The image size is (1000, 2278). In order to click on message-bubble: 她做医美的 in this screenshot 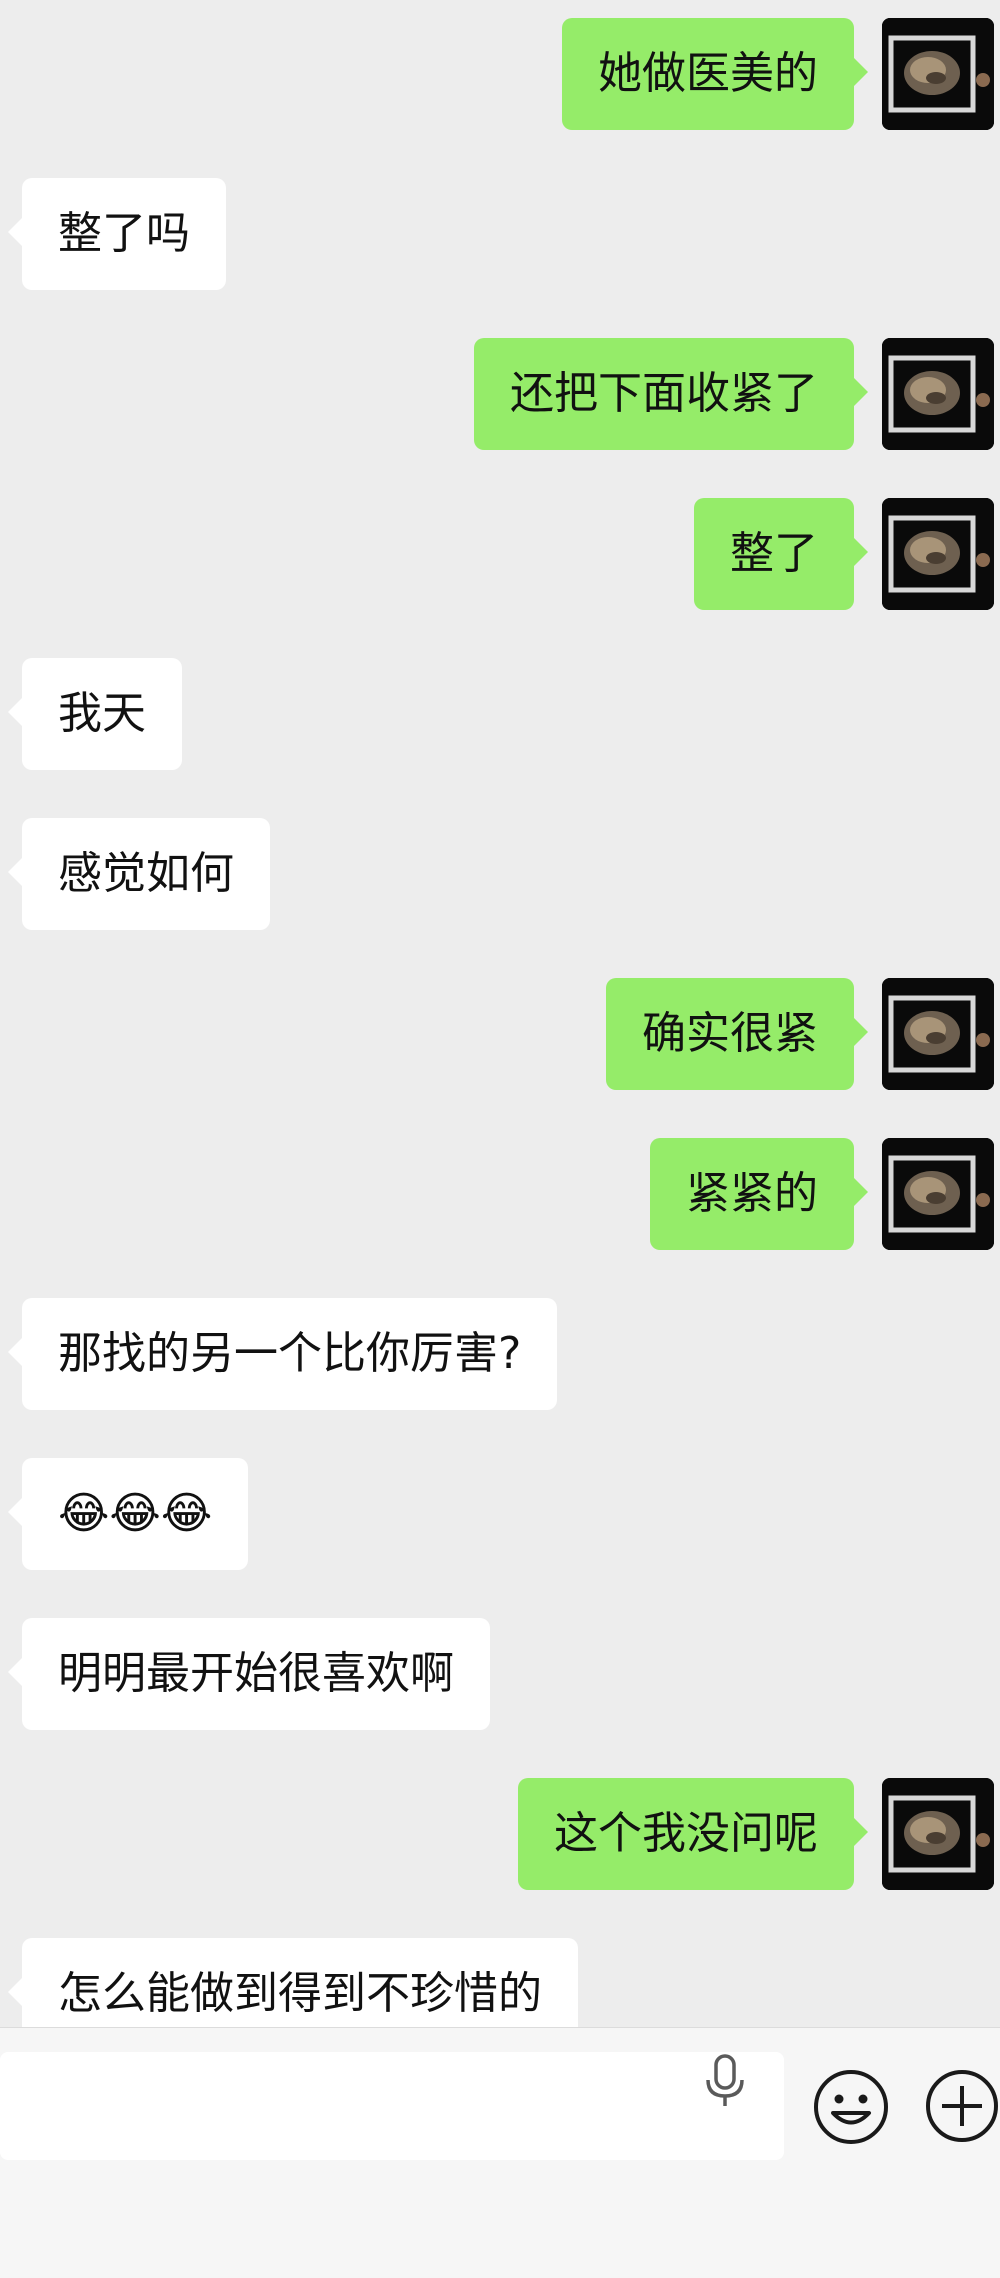, I will do `click(715, 74)`.